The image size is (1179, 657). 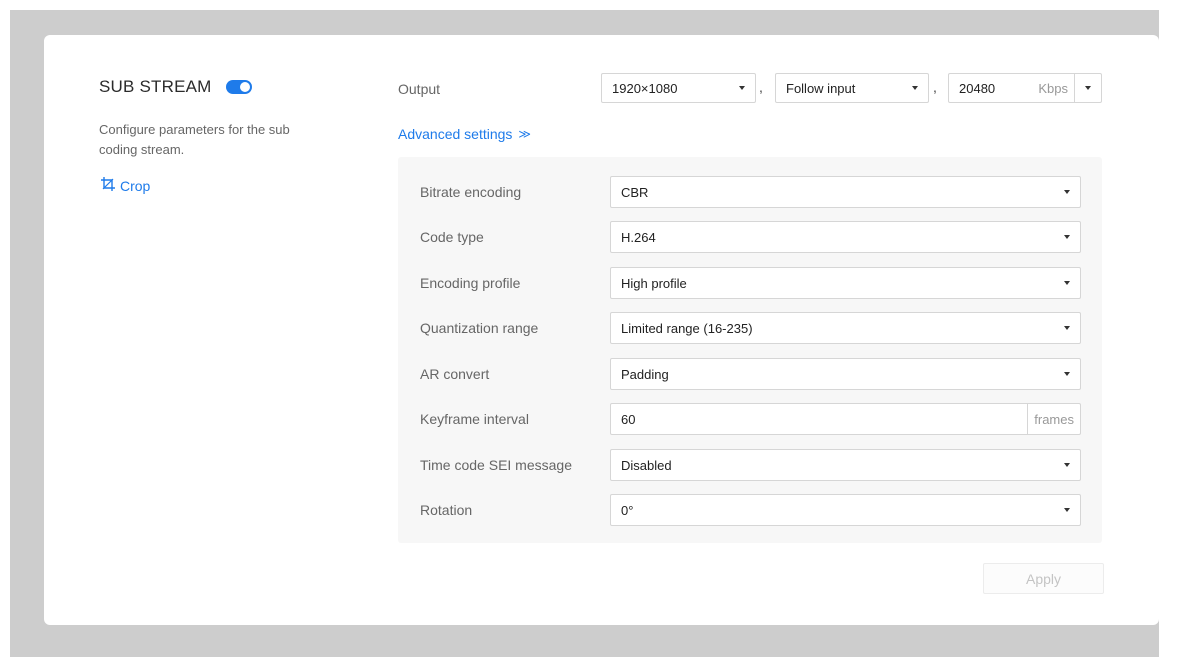 I want to click on stream-enable-toggle, so click(x=238, y=87).